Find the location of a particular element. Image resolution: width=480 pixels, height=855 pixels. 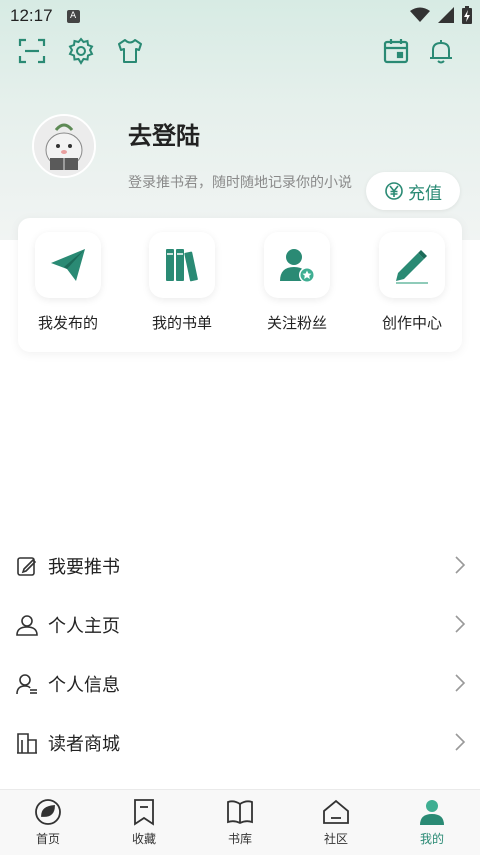

menu-item-reader-mall: 读者商城 is located at coordinates (240, 742).